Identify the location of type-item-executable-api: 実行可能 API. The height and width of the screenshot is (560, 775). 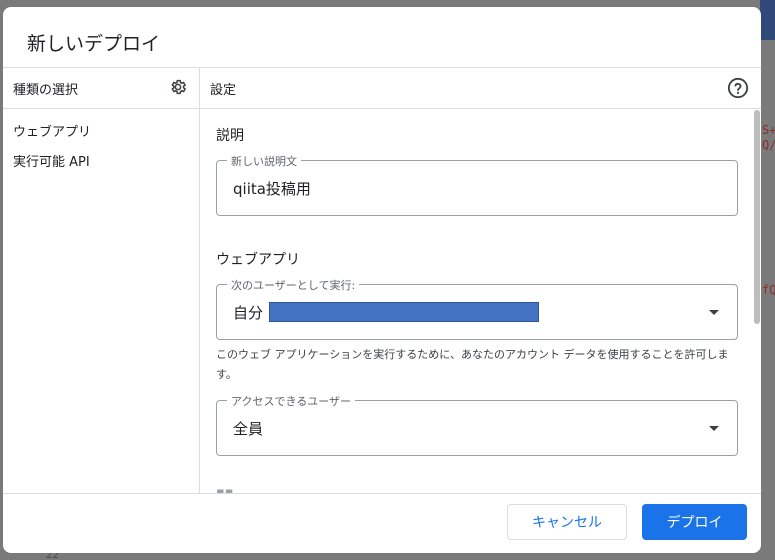
(51, 160).